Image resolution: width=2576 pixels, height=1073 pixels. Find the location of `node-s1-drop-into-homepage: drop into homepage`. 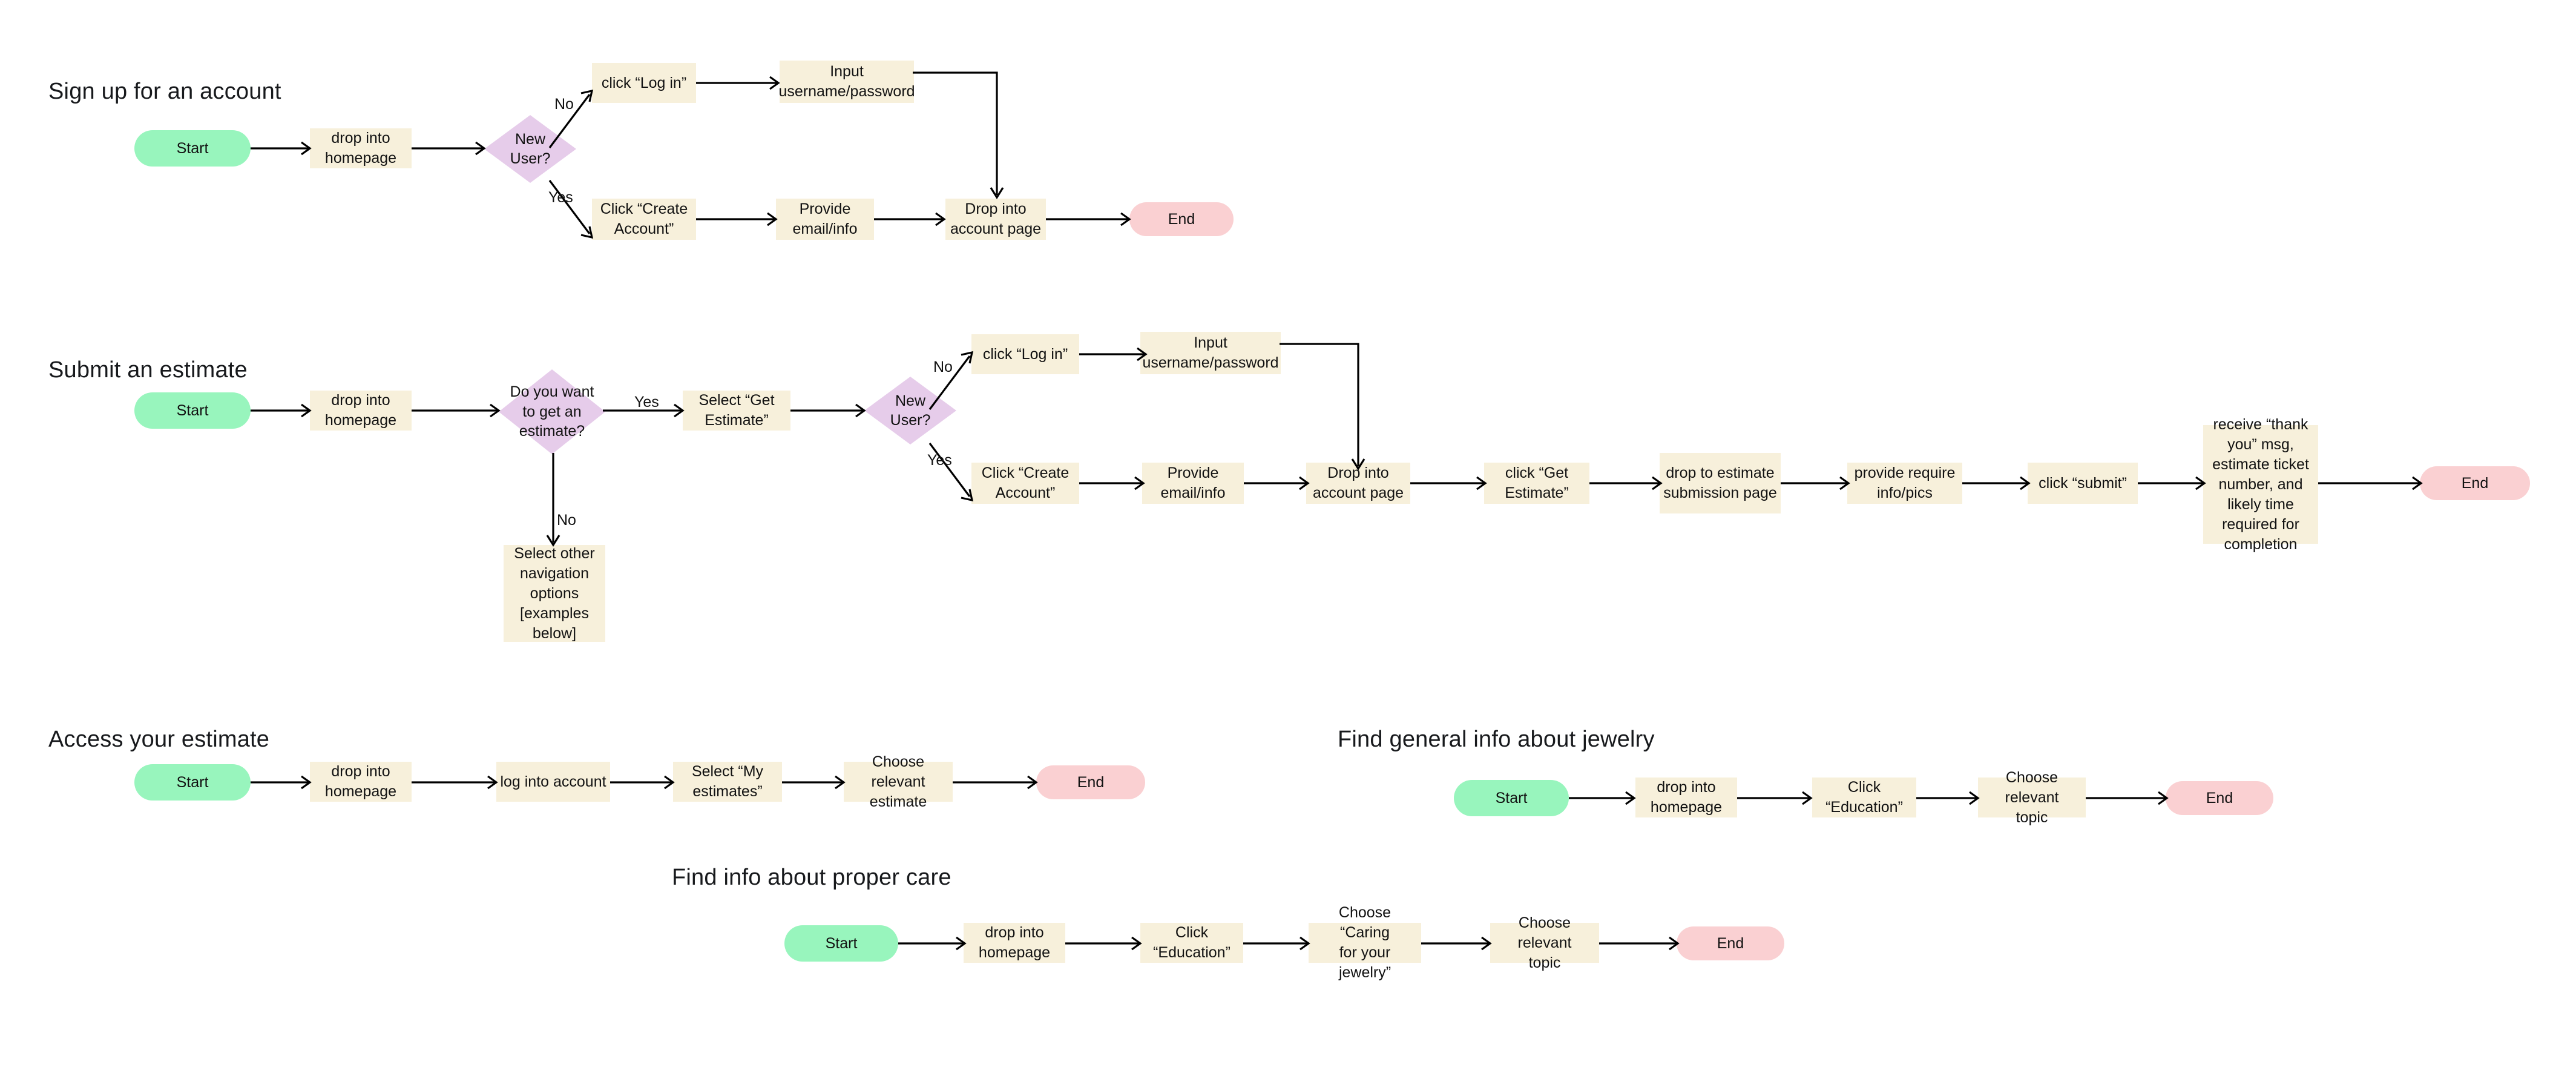

node-s1-drop-into-homepage: drop into homepage is located at coordinates (361, 148).